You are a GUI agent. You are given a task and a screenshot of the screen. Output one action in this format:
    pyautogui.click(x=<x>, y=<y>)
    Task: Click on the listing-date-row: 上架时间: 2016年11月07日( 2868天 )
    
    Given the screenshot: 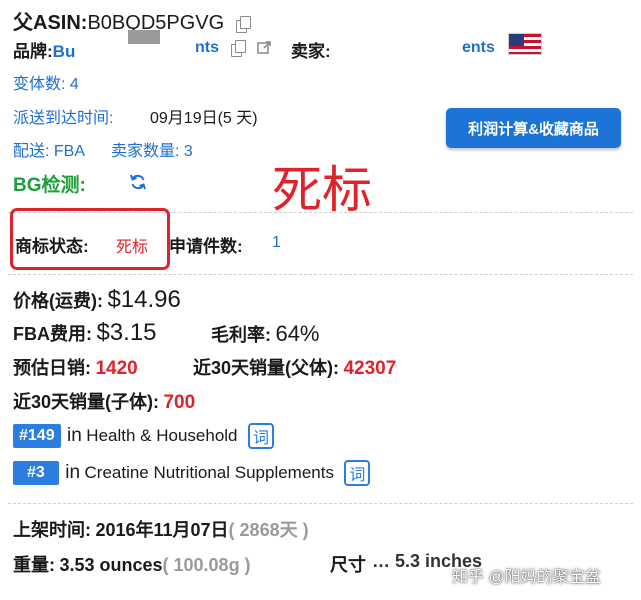 What is the action you would take?
    pyautogui.click(x=161, y=529)
    